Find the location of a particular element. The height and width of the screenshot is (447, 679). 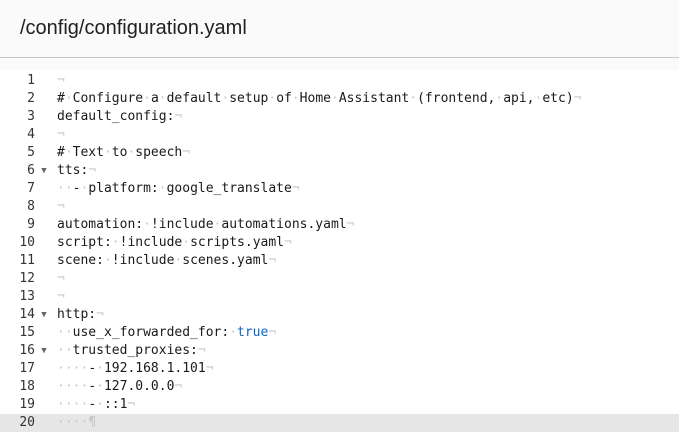

code-line: 16 ▼ ··trusted_proxies:¬ is located at coordinates (339, 351).